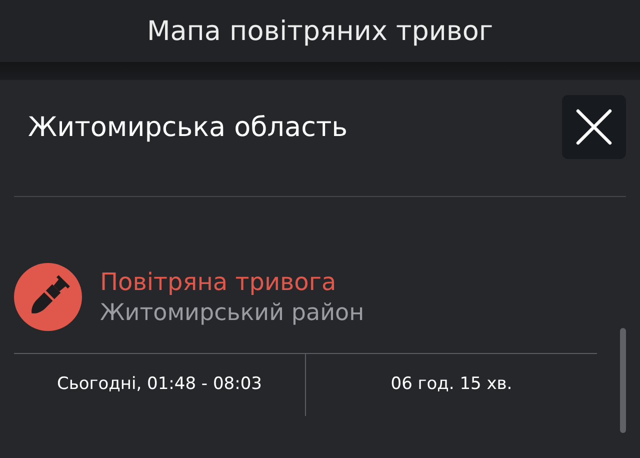  Describe the element at coordinates (232, 313) in the screenshot. I see `district-name: Житомирський район` at that location.